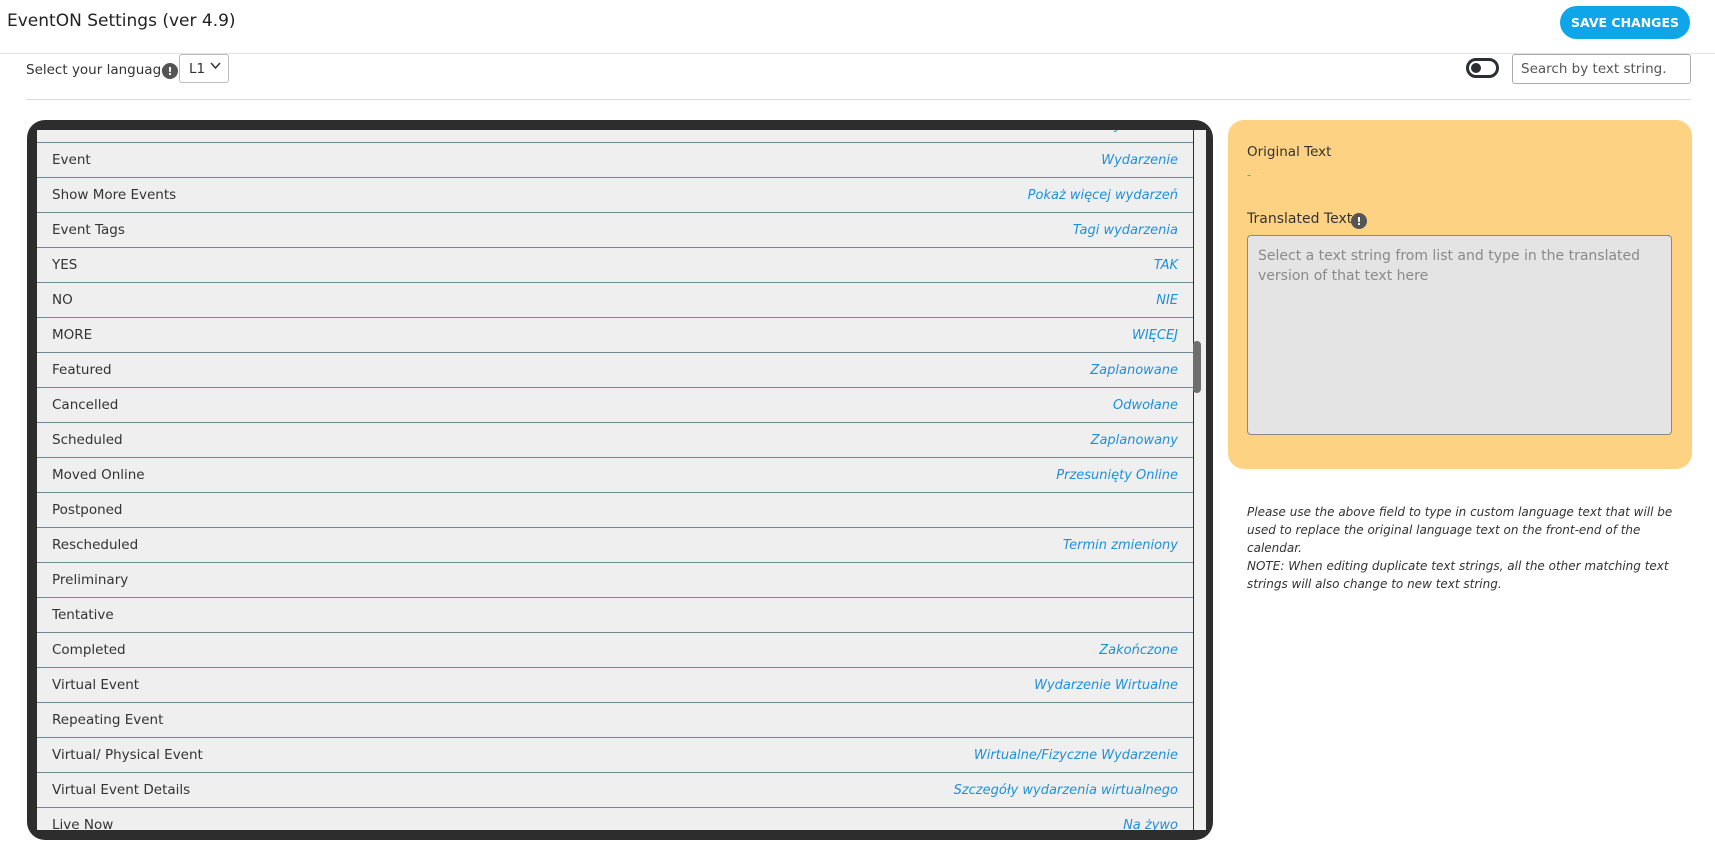  Describe the element at coordinates (98, 475) in the screenshot. I see `original-string: Moved Online` at that location.